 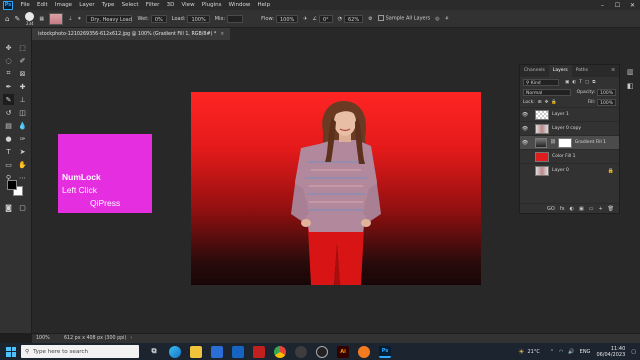 What do you see at coordinates (585, 352) in the screenshot?
I see `language-indicator: ENG` at bounding box center [585, 352].